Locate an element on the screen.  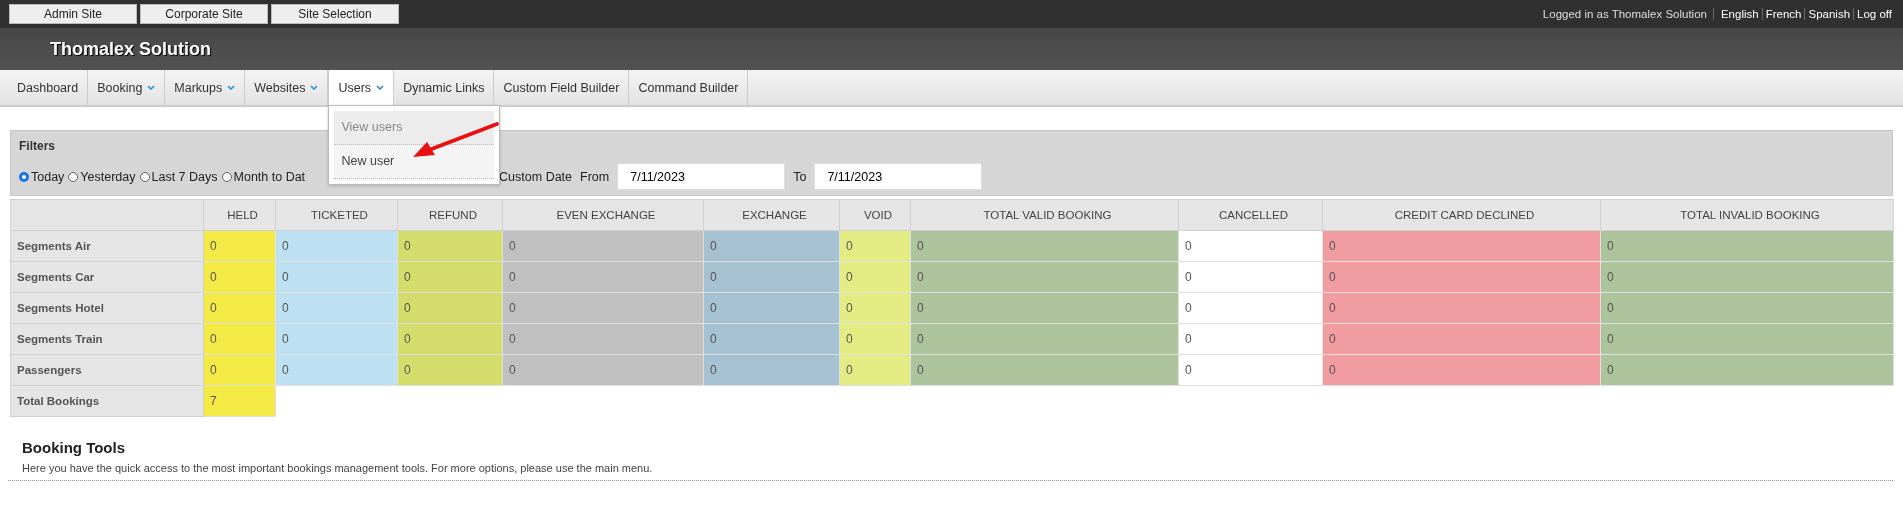
filters-title: Filters is located at coordinates (37, 146).